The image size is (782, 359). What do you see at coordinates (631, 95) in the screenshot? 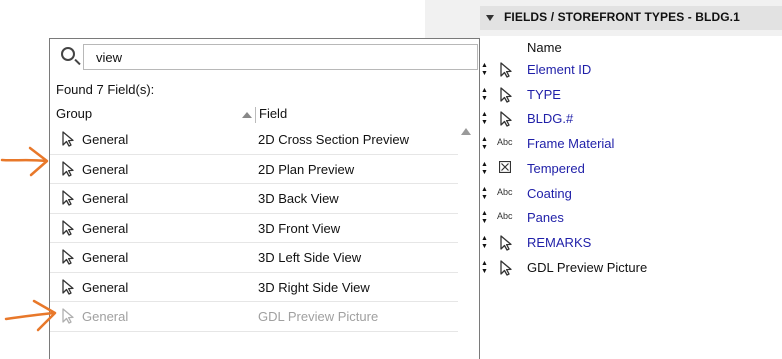
I see `field-list-item: ▲ ▼ TYPE` at bounding box center [631, 95].